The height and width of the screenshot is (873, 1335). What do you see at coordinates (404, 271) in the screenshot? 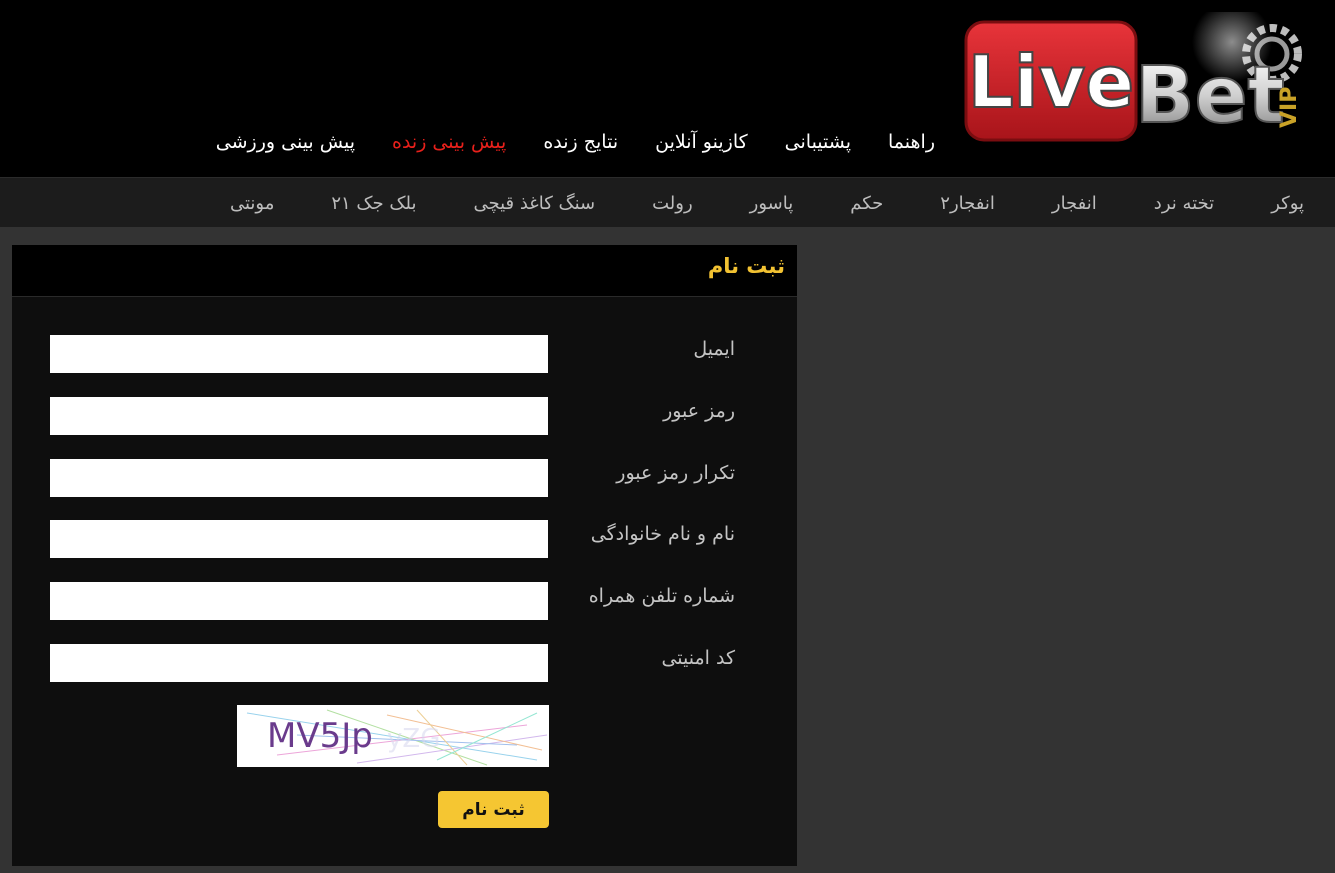
I see `register-panel-header: ثبت نام` at bounding box center [404, 271].